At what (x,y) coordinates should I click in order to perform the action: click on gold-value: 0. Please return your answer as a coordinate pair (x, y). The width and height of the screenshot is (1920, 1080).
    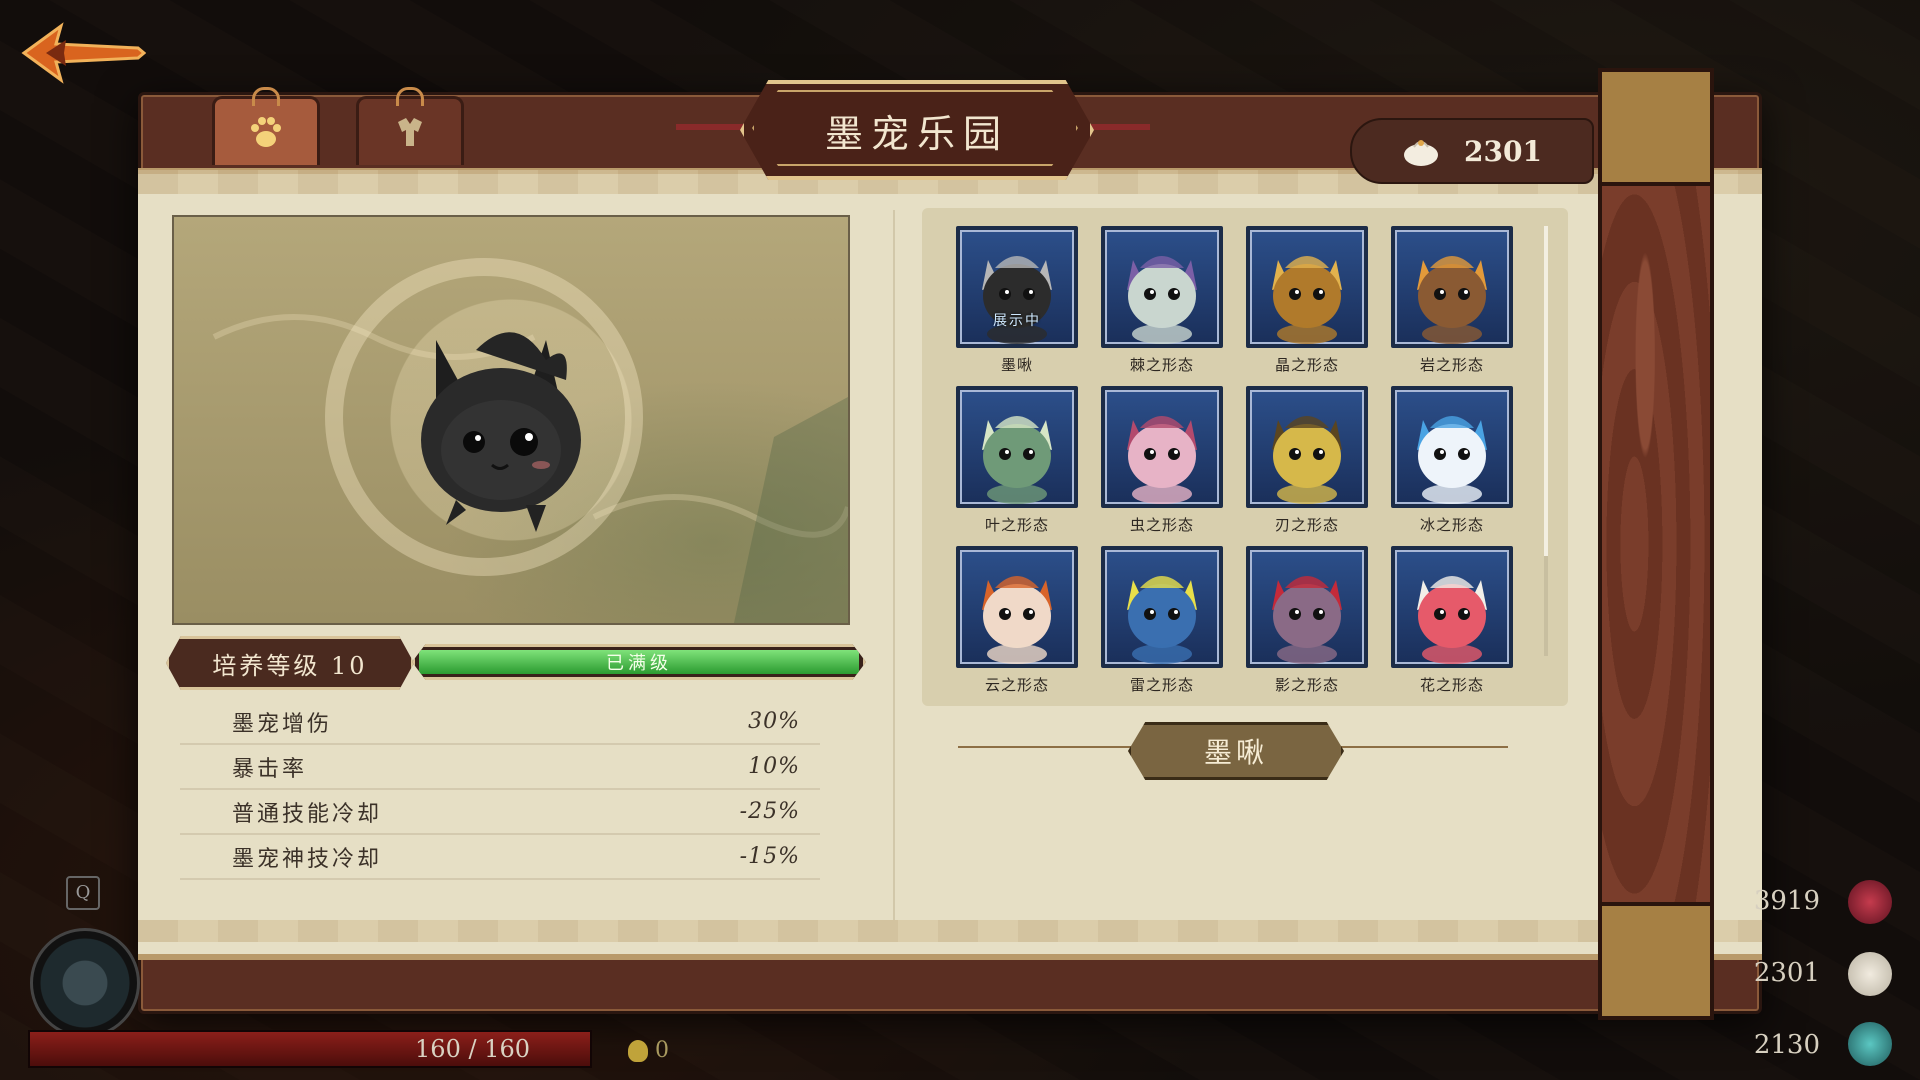
    Looking at the image, I should click on (662, 1050).